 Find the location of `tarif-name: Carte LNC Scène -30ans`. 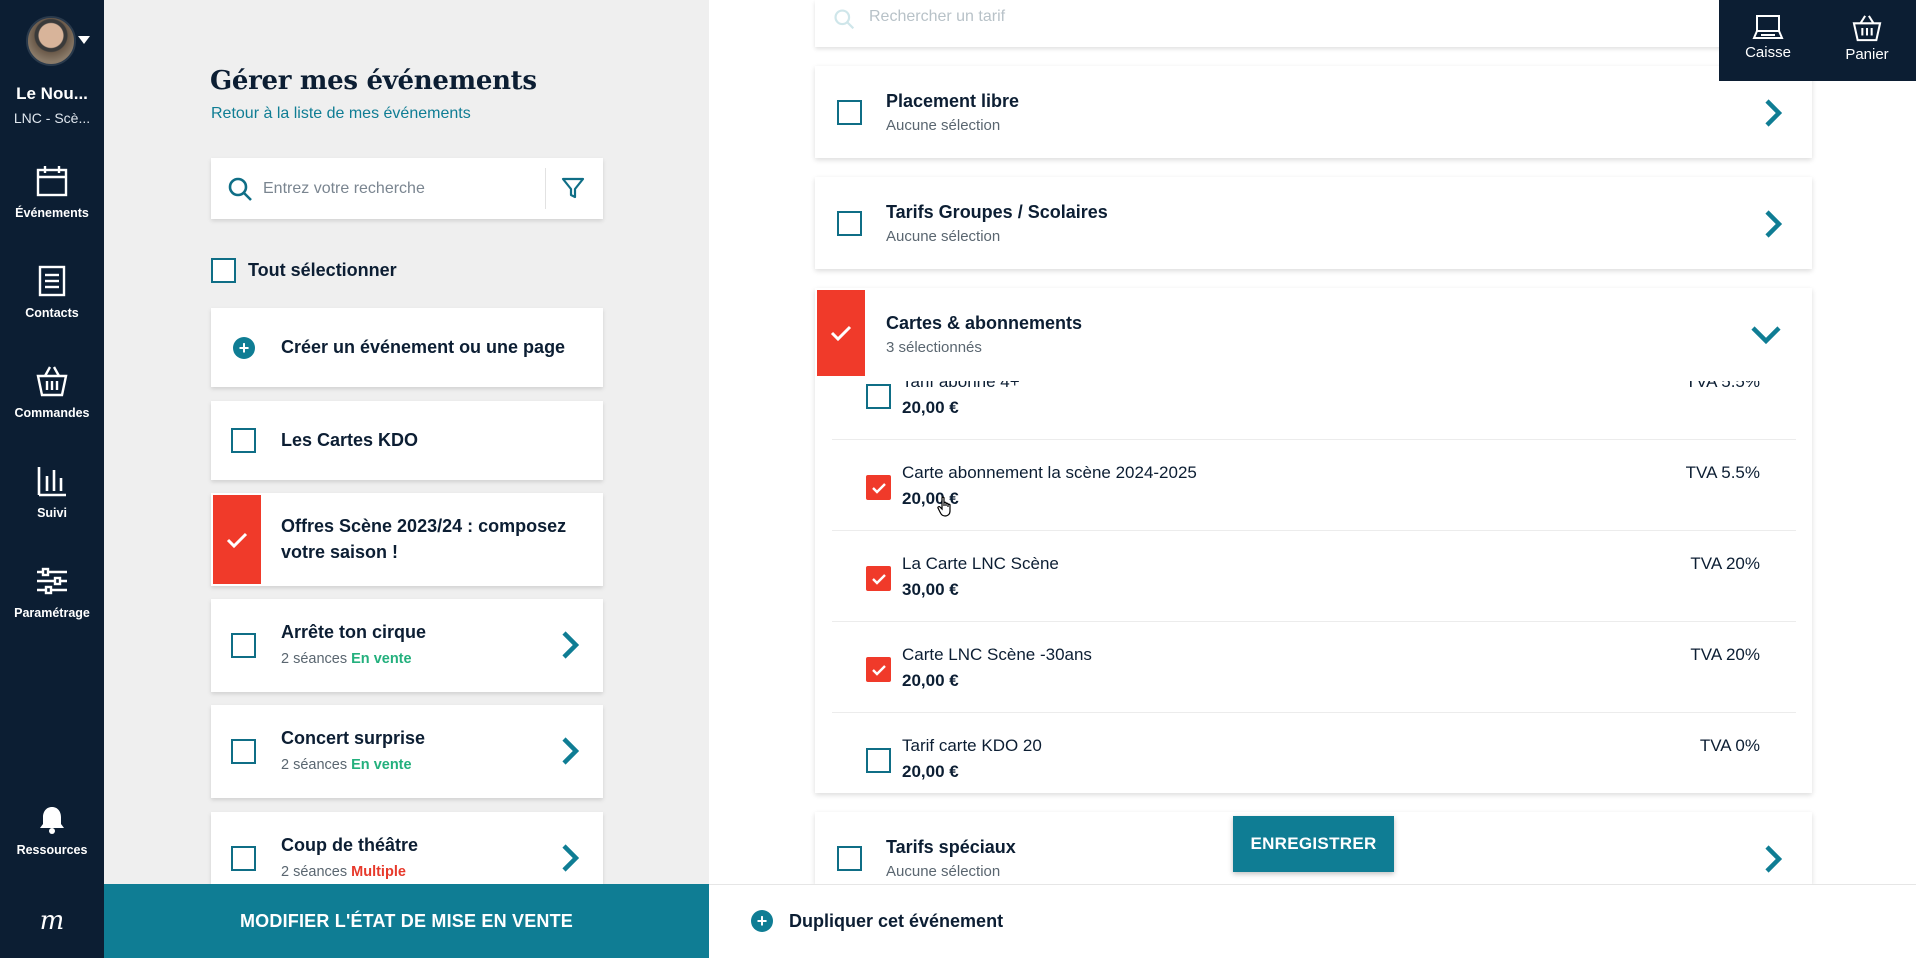

tarif-name: Carte LNC Scène -30ans is located at coordinates (997, 654).